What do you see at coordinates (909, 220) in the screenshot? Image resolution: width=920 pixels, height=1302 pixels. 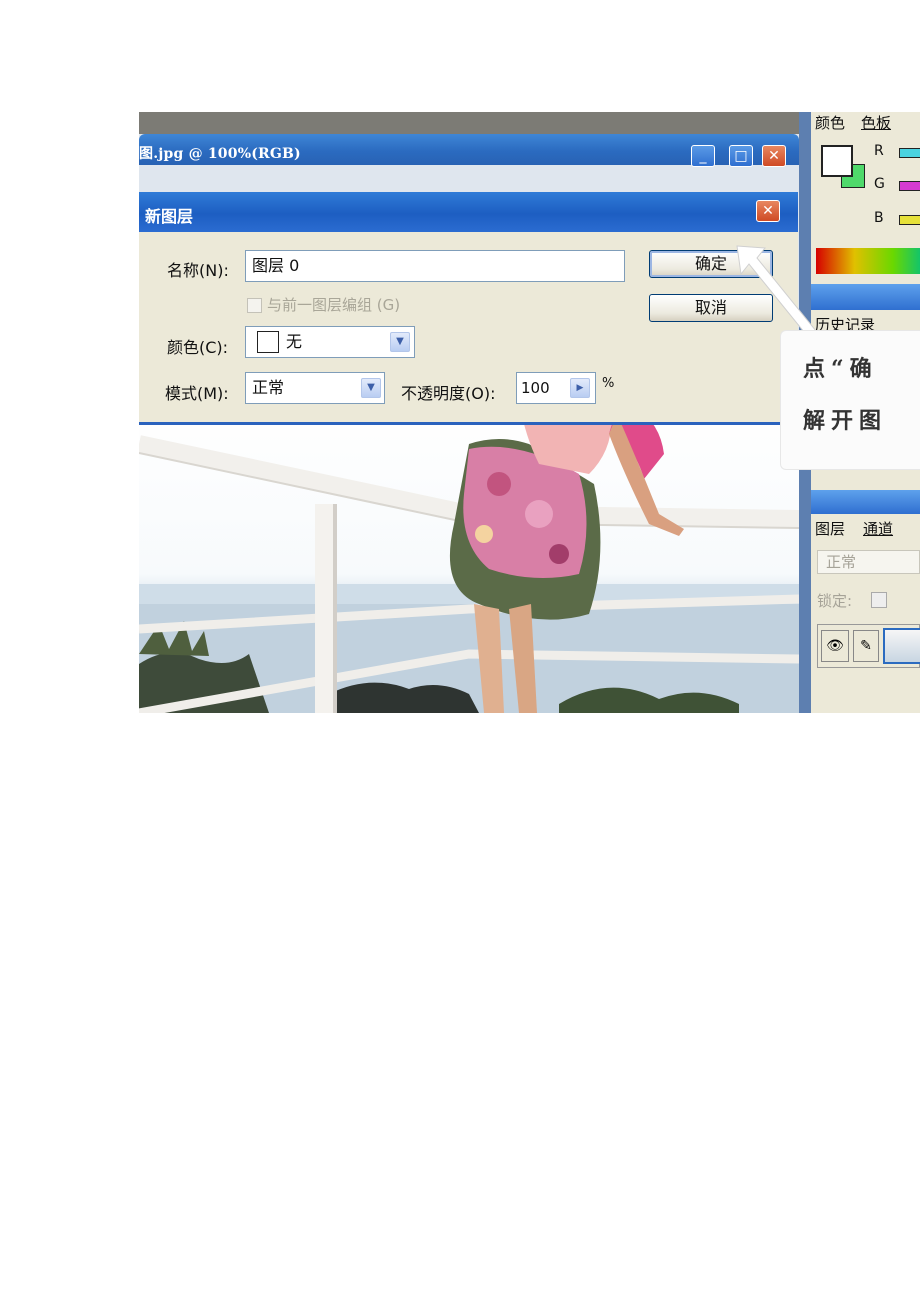 I see `channel-b-slider` at bounding box center [909, 220].